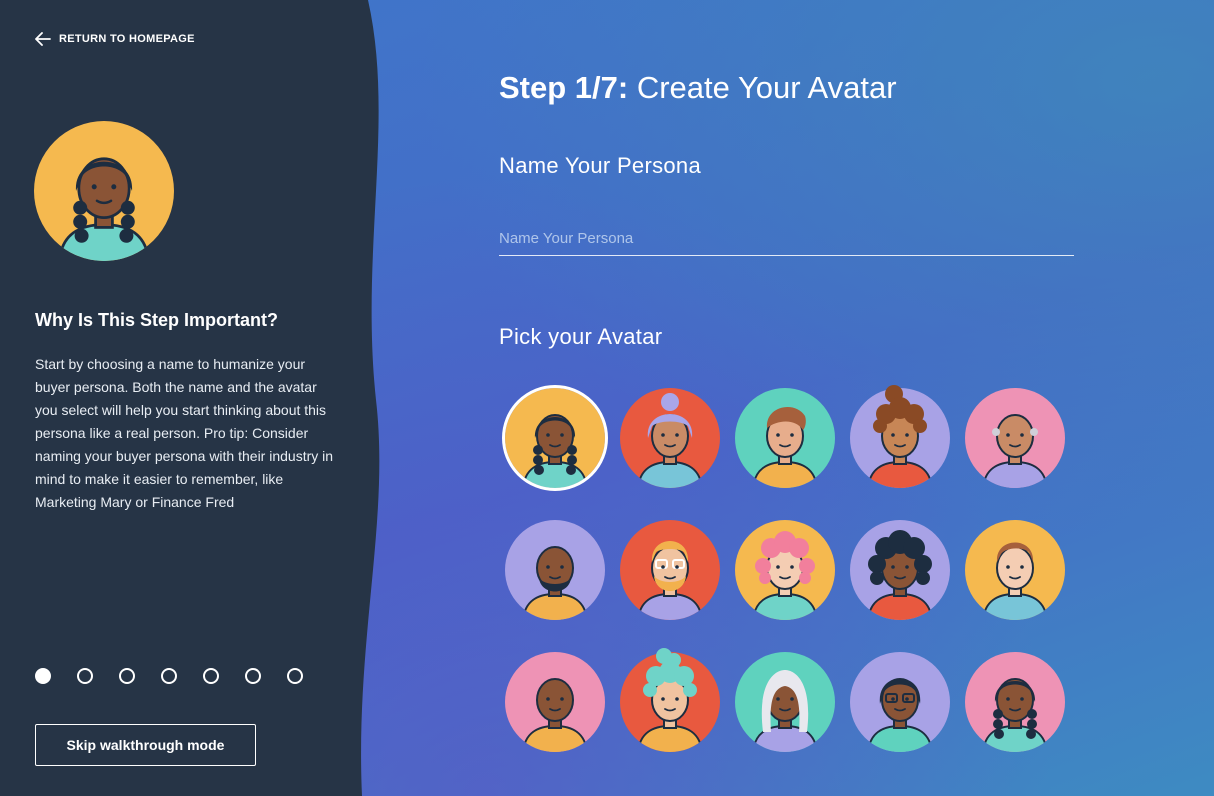  I want to click on return-to-homepage-label: RETURN TO HOMEPAGE, so click(127, 39).